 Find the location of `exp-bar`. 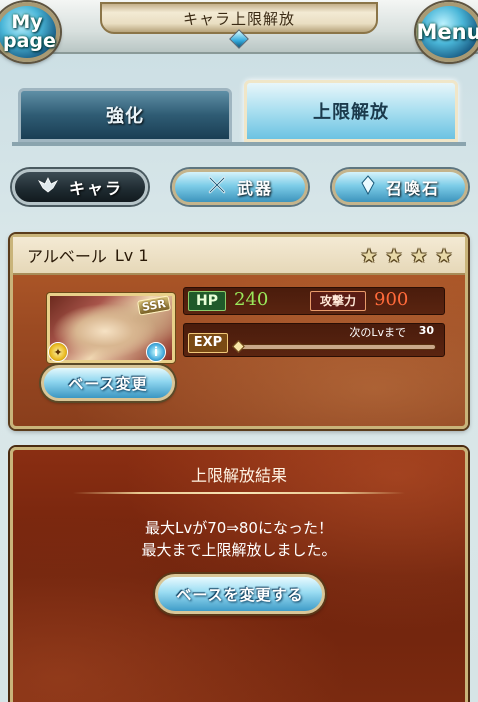

exp-bar is located at coordinates (338, 347).